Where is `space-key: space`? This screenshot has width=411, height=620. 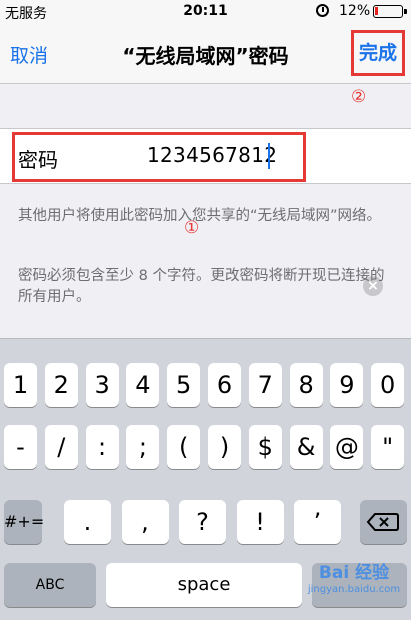
space-key: space is located at coordinates (204, 585).